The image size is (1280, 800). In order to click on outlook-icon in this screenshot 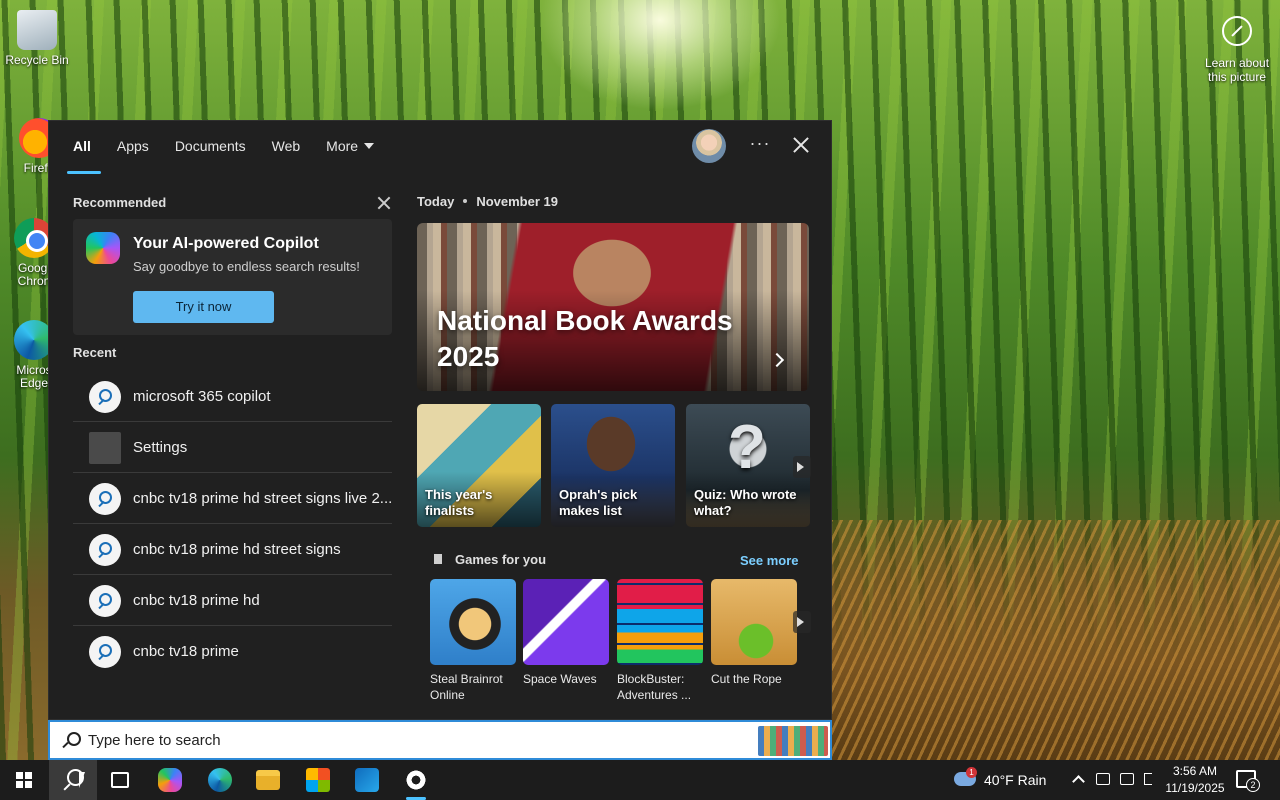, I will do `click(367, 780)`.